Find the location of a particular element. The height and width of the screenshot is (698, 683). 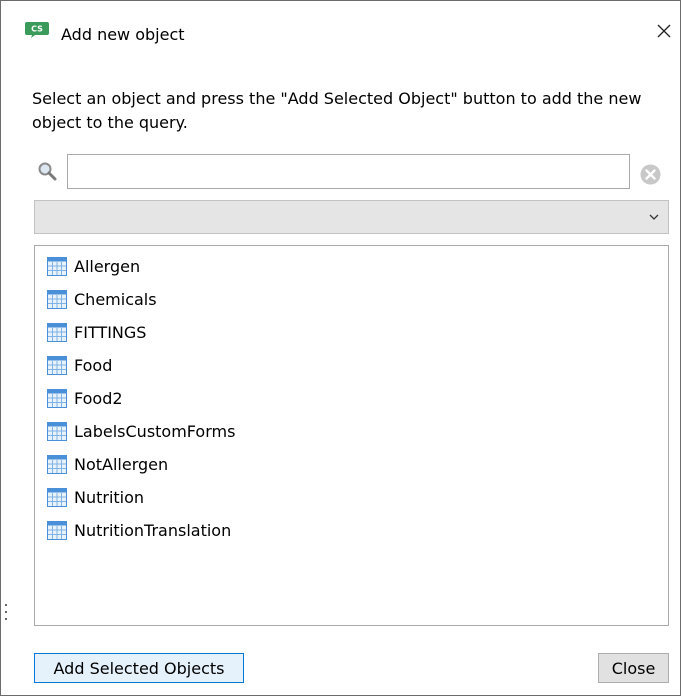

app-icon: CS is located at coordinates (37, 30).